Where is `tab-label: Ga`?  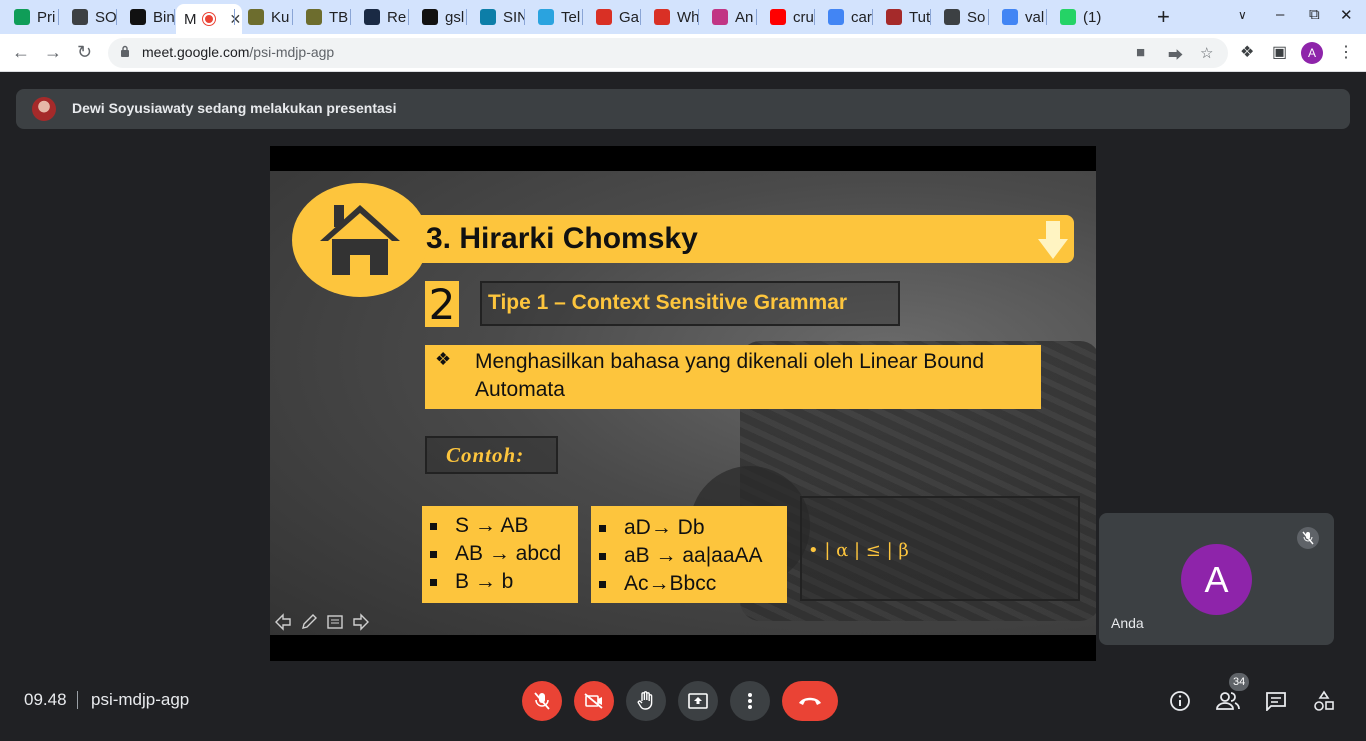 tab-label: Ga is located at coordinates (629, 17).